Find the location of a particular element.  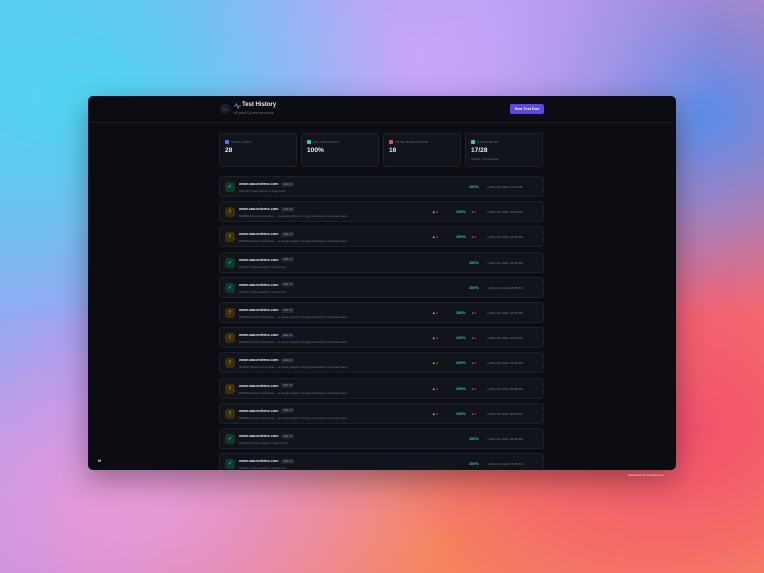

stat-sub: 3 failed · 8 incomplete is located at coordinates (485, 159).